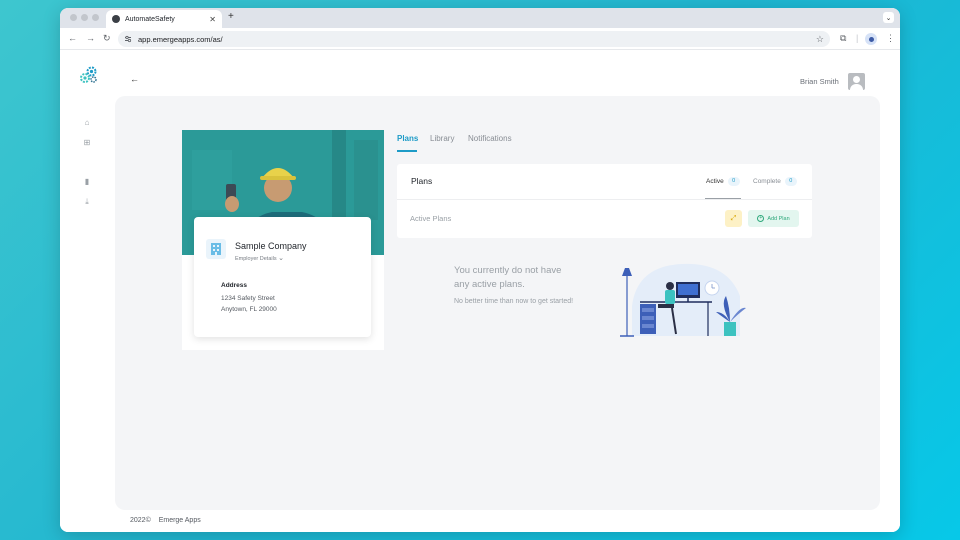  Describe the element at coordinates (890, 38) in the screenshot. I see `browser-menu-icon: ⋮` at that location.